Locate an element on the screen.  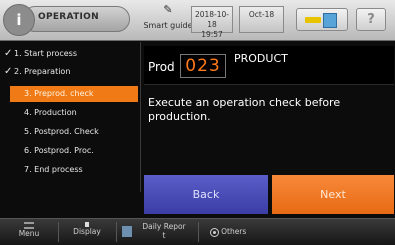
step-preparation: ✓ 2. Preparation is located at coordinates (71, 72).